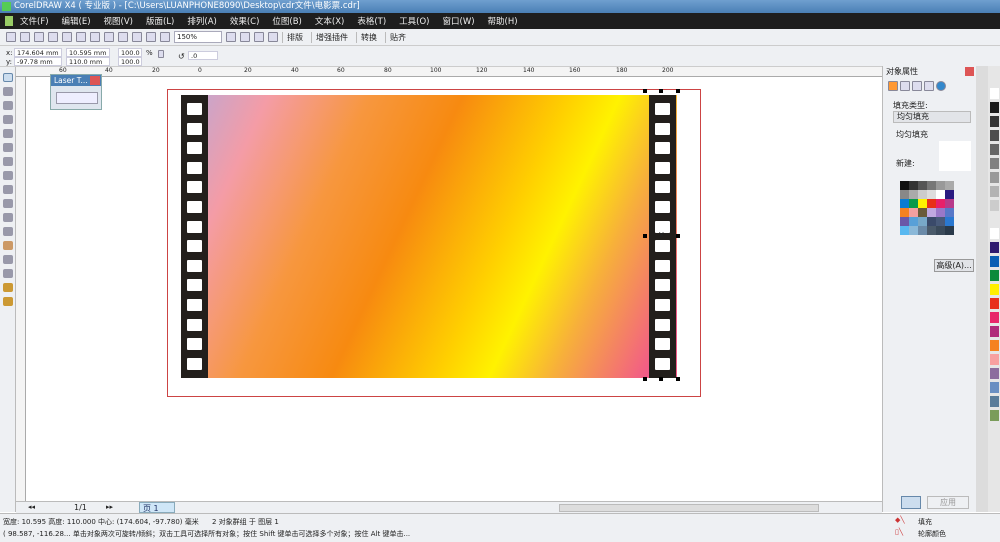 The image size is (1000, 542). What do you see at coordinates (911, 502) in the screenshot?
I see `lock-button` at bounding box center [911, 502].